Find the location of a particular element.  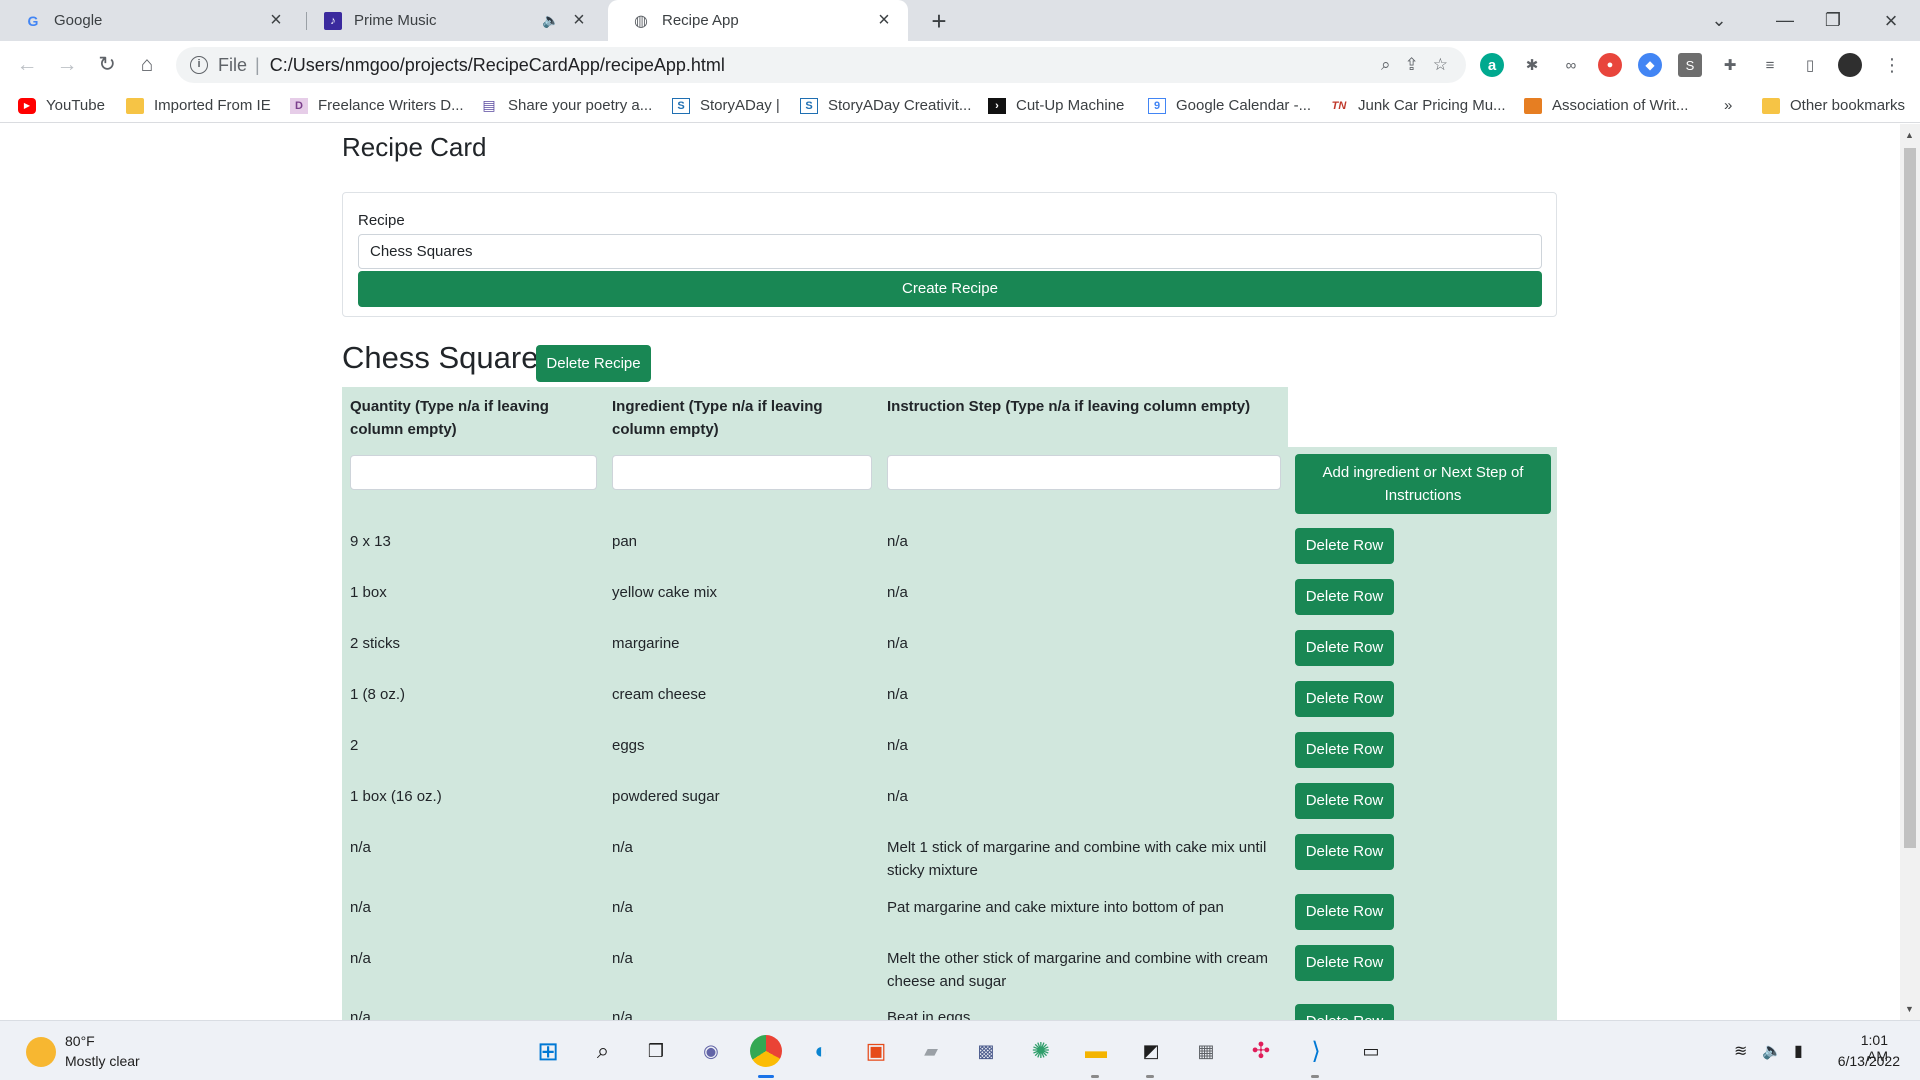

weather-moon-icon is located at coordinates (41, 1052).